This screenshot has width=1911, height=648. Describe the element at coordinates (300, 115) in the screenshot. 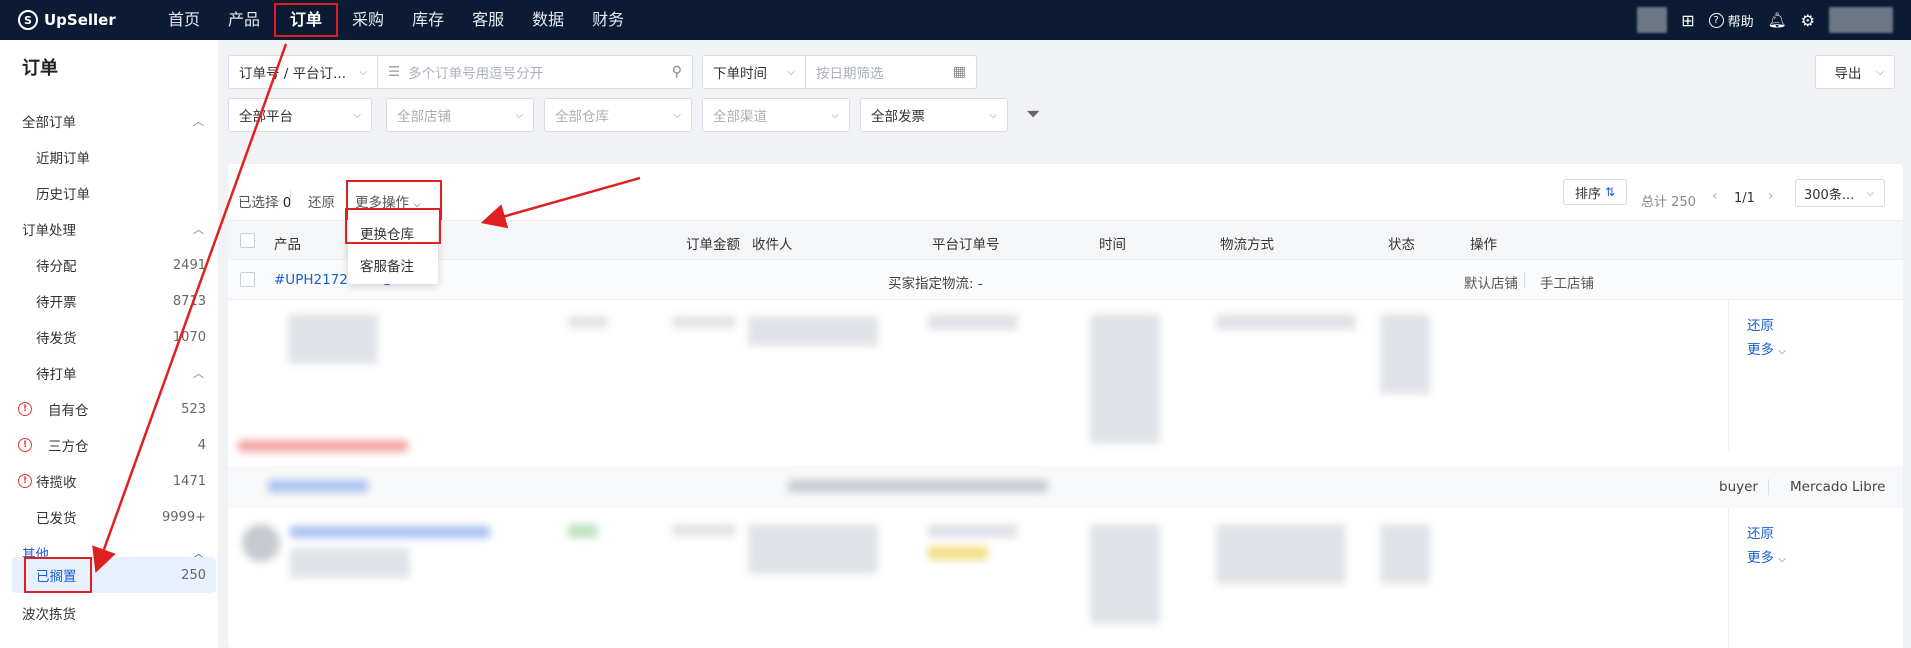

I see `platform-select: 全部平台 ⌵` at that location.